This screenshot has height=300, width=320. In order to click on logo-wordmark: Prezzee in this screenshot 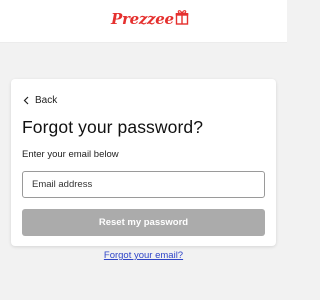, I will do `click(142, 19)`.